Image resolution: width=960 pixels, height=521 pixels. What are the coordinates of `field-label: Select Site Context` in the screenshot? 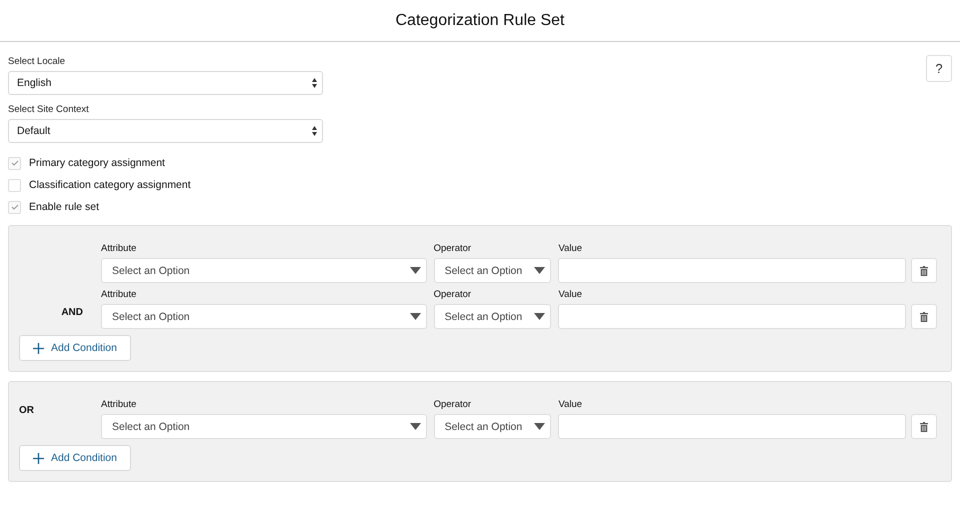 It's located at (49, 110).